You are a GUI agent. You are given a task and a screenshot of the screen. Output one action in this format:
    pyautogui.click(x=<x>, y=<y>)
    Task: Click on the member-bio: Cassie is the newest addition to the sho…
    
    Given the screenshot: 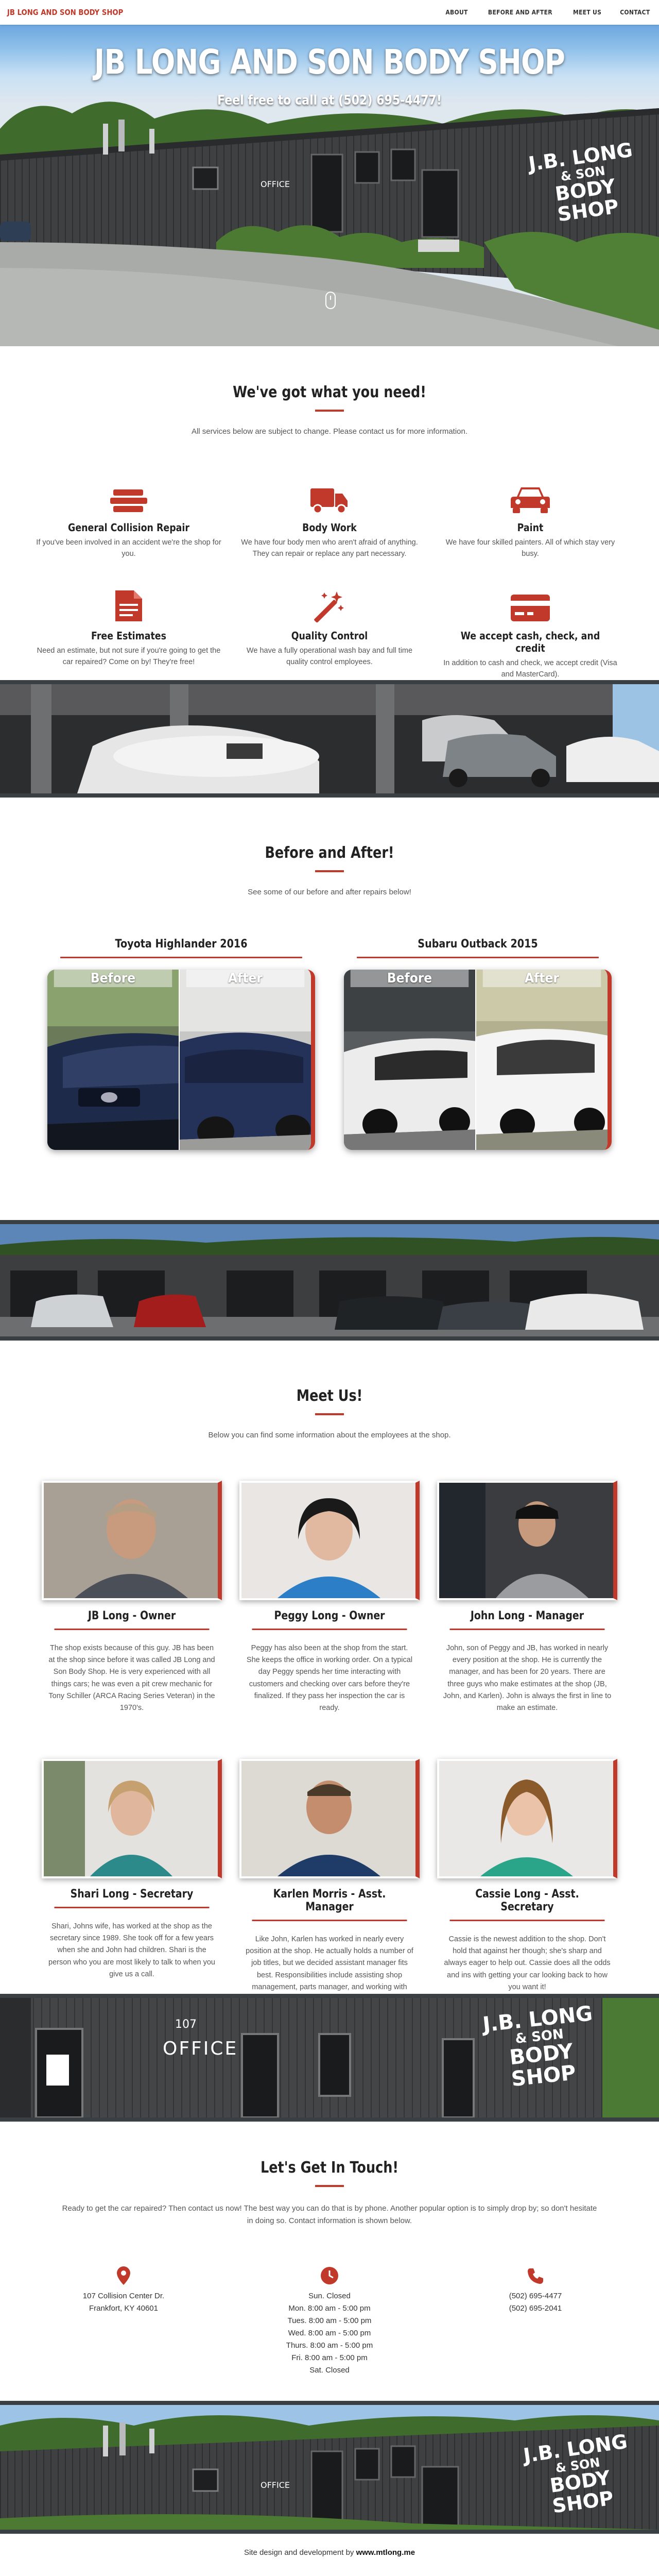 What is the action you would take?
    pyautogui.click(x=528, y=1963)
    